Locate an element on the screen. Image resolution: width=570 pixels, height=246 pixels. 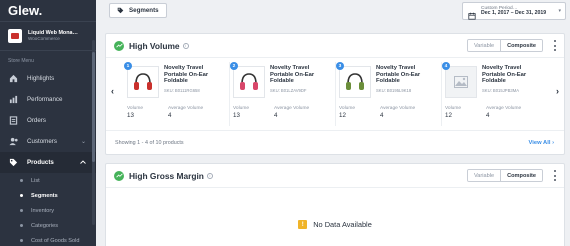
sidebar-subitem-inventory: Inventory is located at coordinates (48, 210).